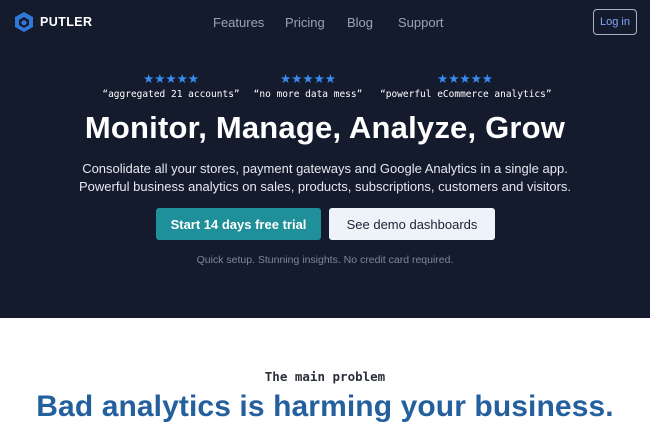  I want to click on nav-link-pricing: Pricing, so click(305, 22).